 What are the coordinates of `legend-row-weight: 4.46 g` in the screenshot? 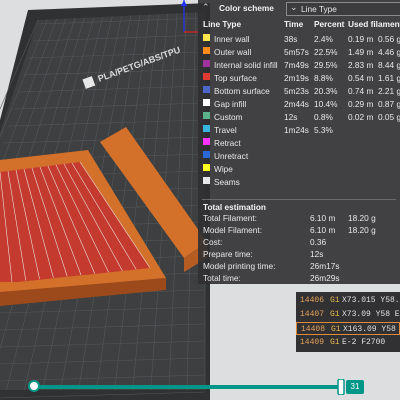 It's located at (389, 52).